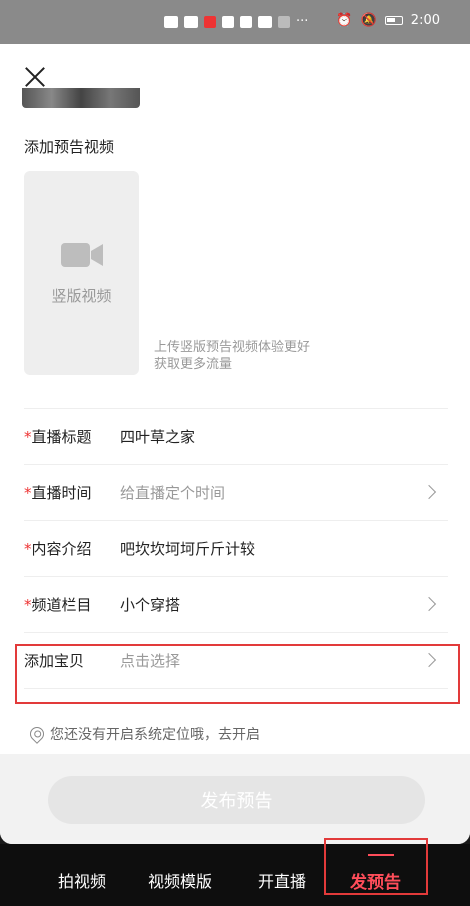 The height and width of the screenshot is (906, 470). I want to click on video-camera-icon, so click(82, 255).